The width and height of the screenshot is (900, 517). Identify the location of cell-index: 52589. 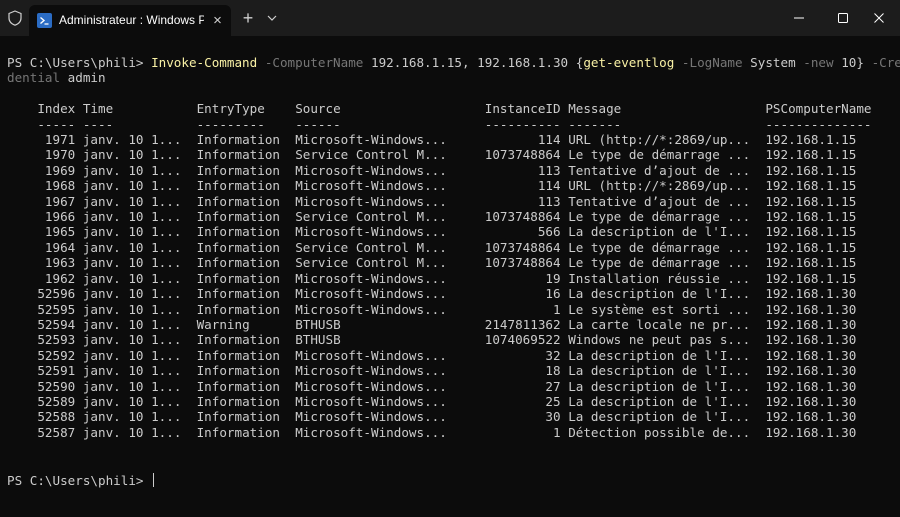
(41, 401).